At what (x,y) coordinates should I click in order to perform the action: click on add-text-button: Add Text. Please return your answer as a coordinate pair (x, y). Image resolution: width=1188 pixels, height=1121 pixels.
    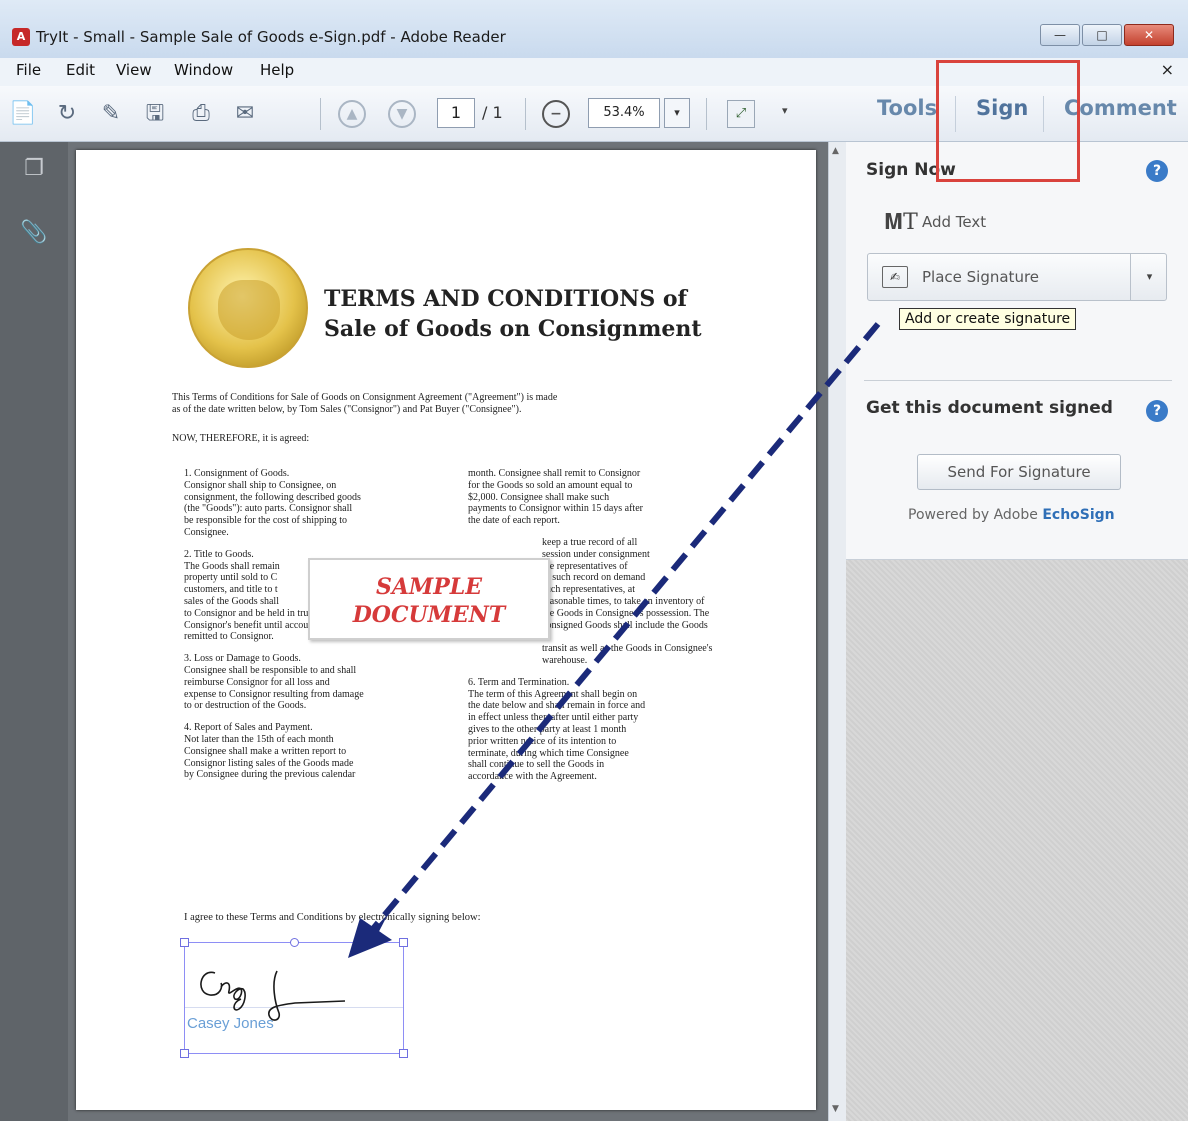
    Looking at the image, I should click on (954, 222).